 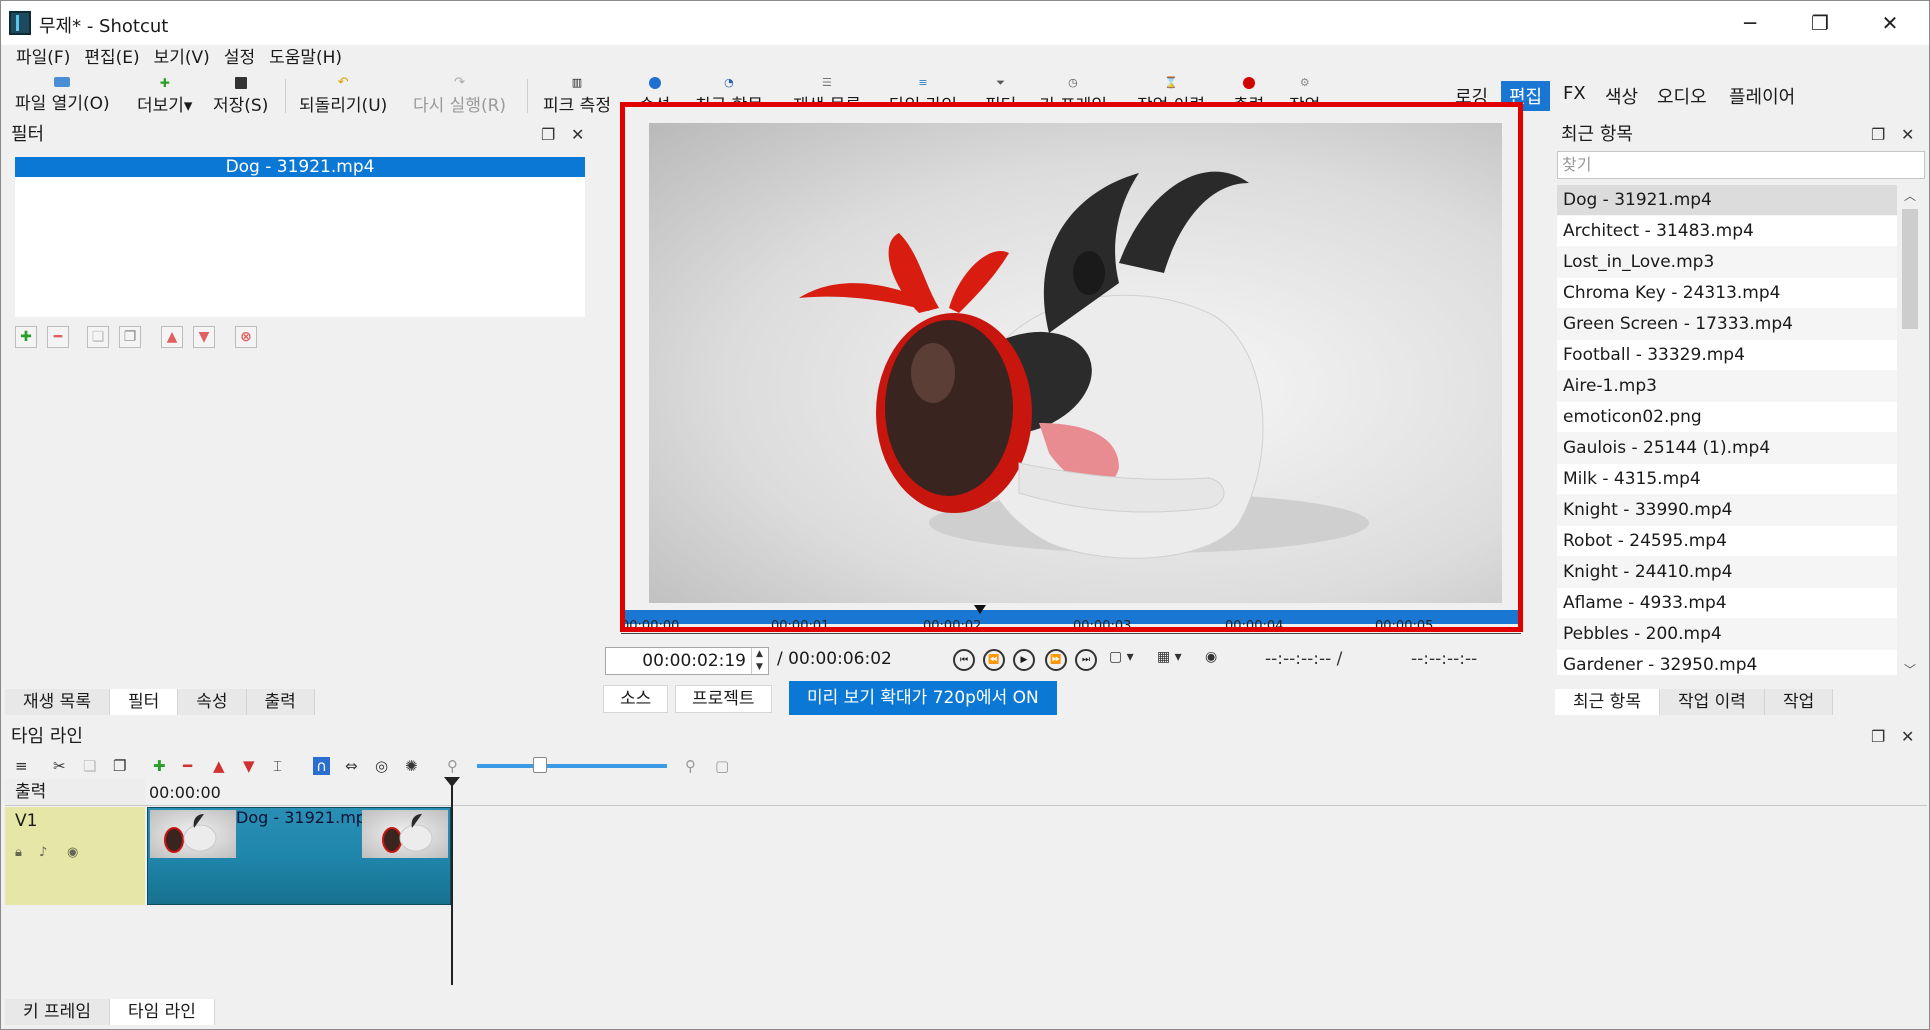 I want to click on tab-playlist: 재생 목록, so click(x=57, y=702).